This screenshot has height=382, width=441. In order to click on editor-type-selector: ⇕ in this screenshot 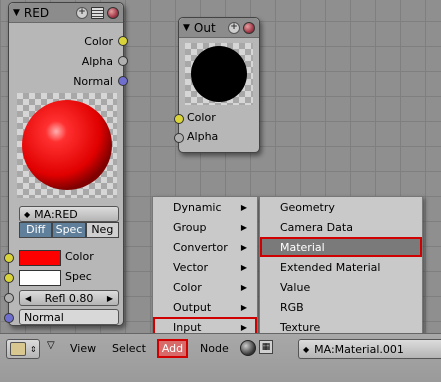, I will do `click(23, 349)`.